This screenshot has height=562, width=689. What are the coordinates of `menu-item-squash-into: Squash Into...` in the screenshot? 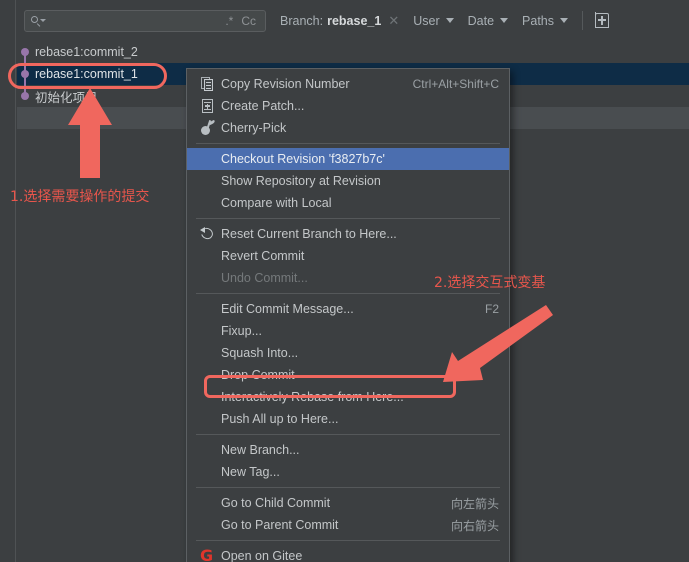 It's located at (348, 353).